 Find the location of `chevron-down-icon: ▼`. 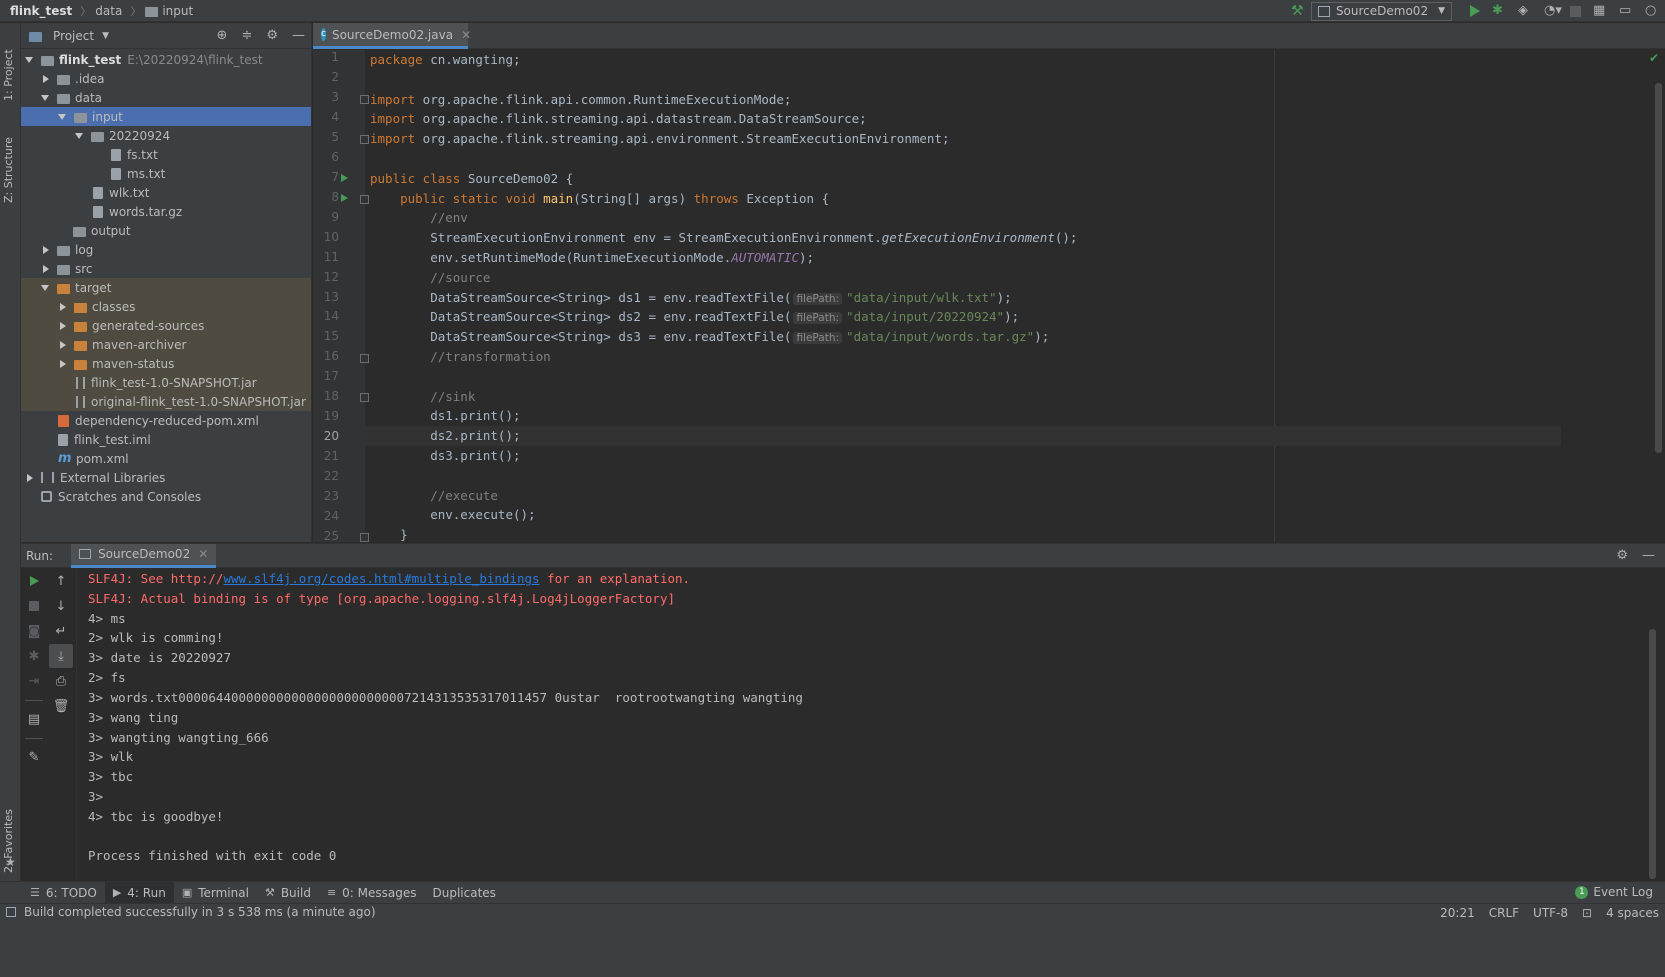

chevron-down-icon: ▼ is located at coordinates (105, 36).